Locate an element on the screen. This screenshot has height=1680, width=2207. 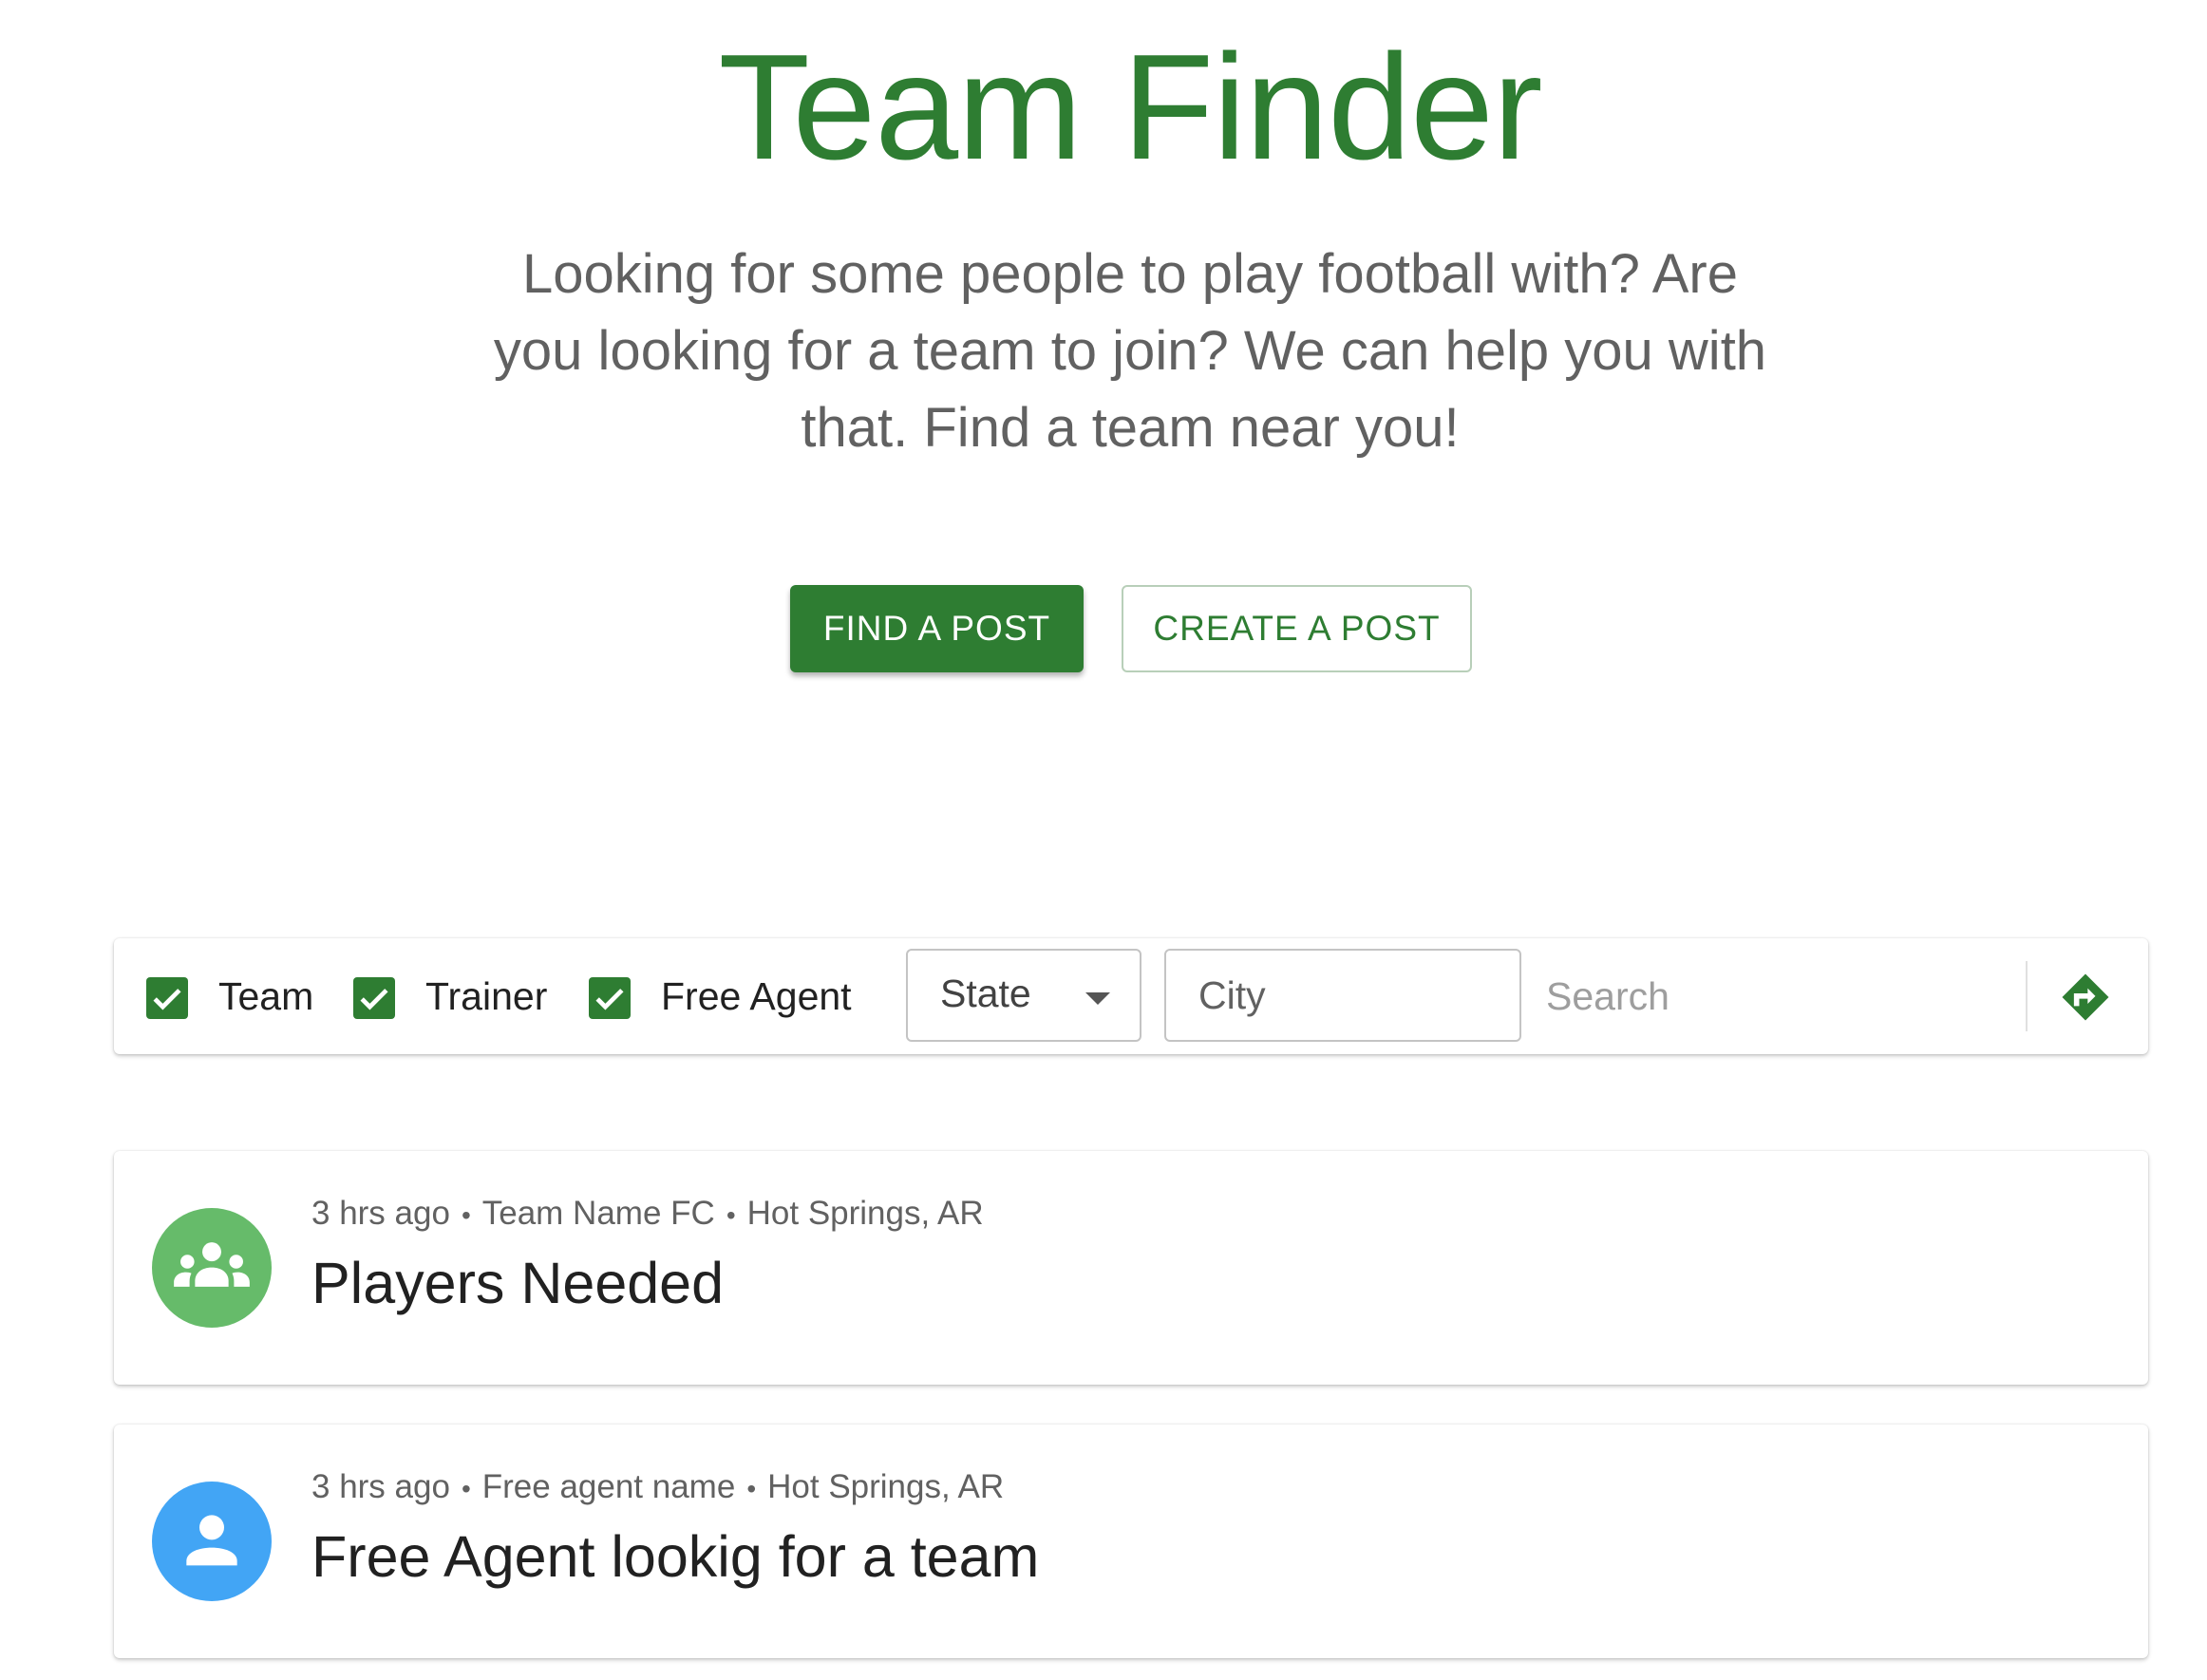
person-icon is located at coordinates (211, 1540).